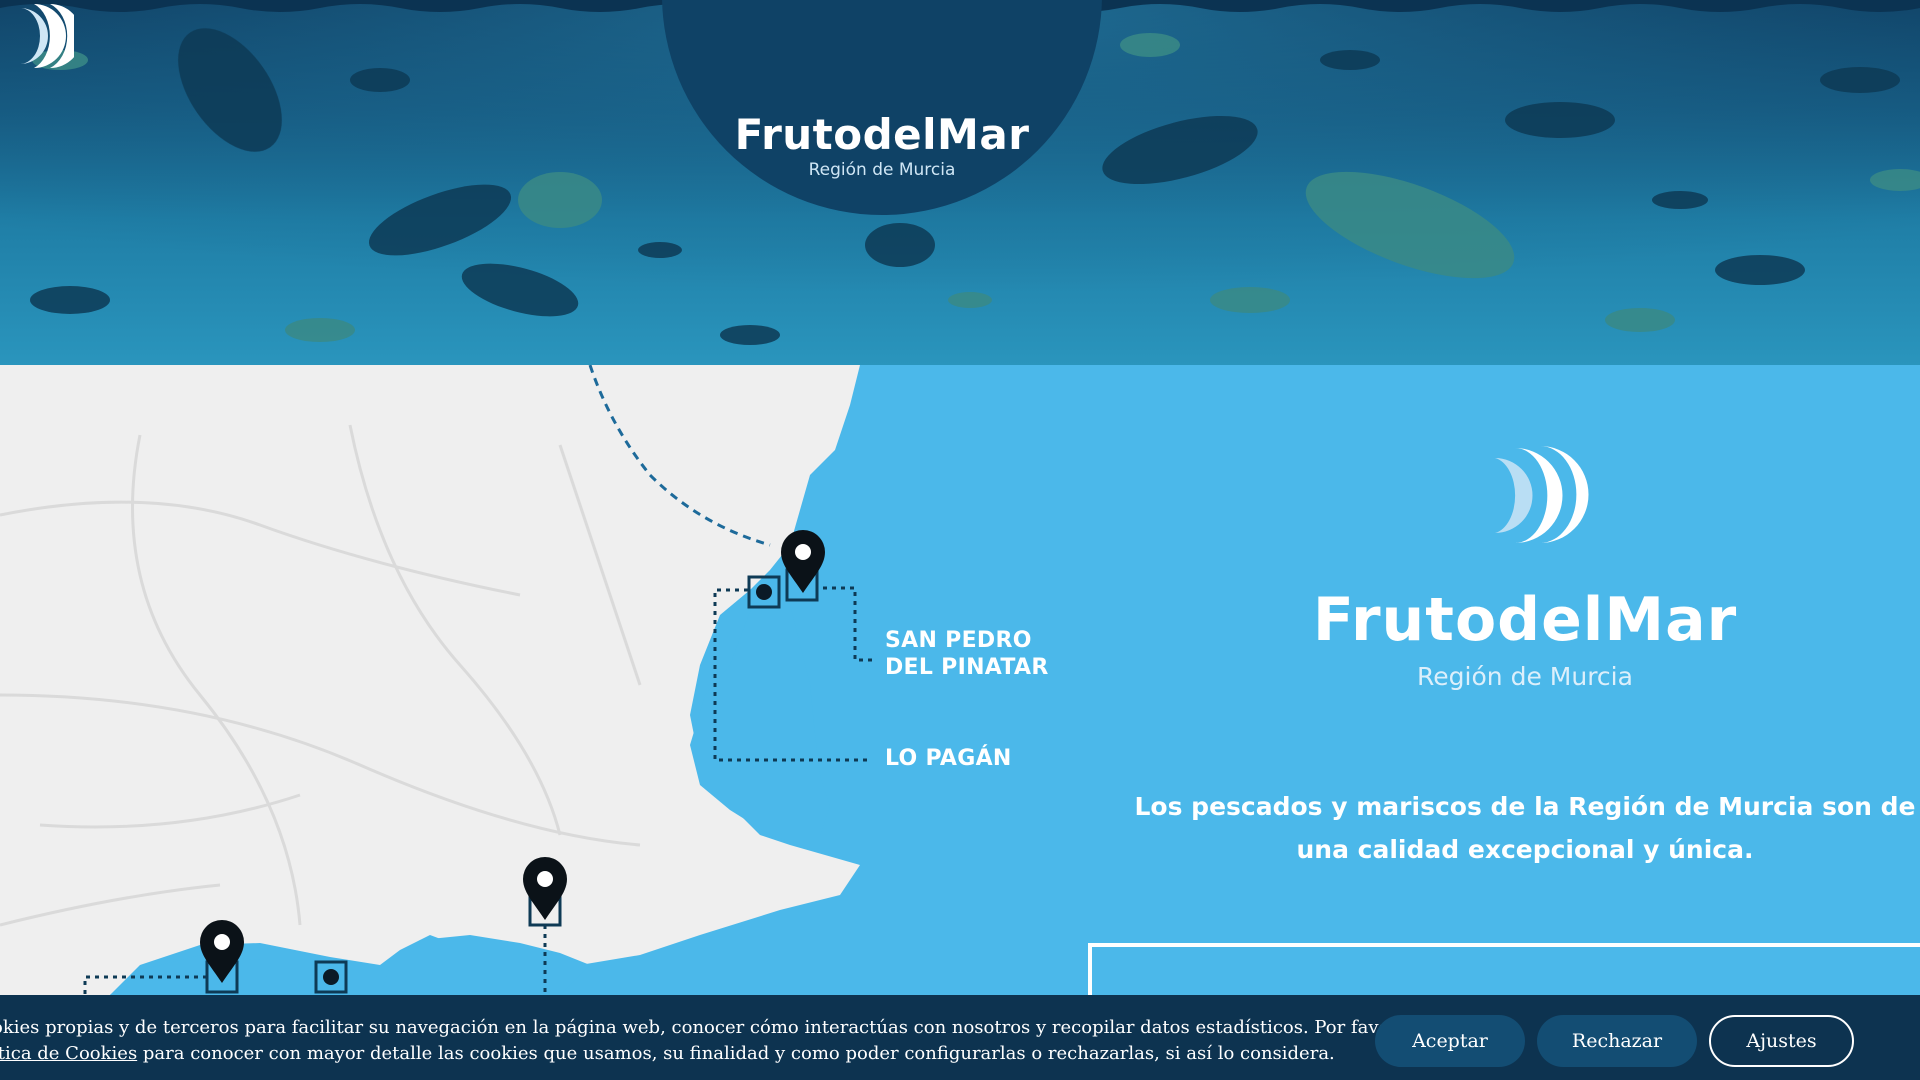 This screenshot has height=1080, width=1920. Describe the element at coordinates (958, 640) in the screenshot. I see `map-label-san-pedro-line1: SAN PEDRO` at that location.